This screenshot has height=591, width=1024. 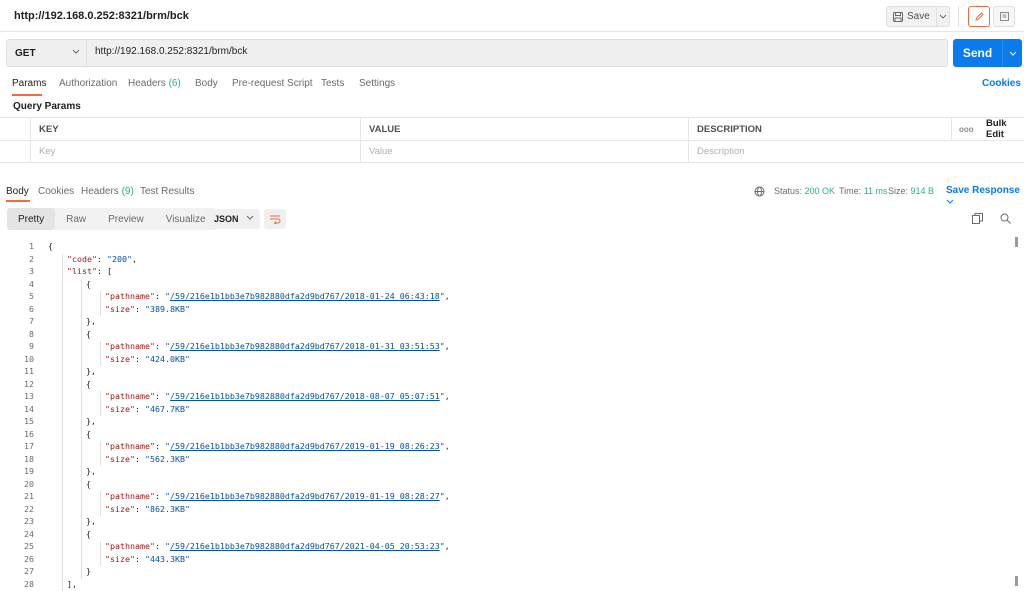 What do you see at coordinates (272, 83) in the screenshot?
I see `tab-pre-request-script: Pre-request Script` at bounding box center [272, 83].